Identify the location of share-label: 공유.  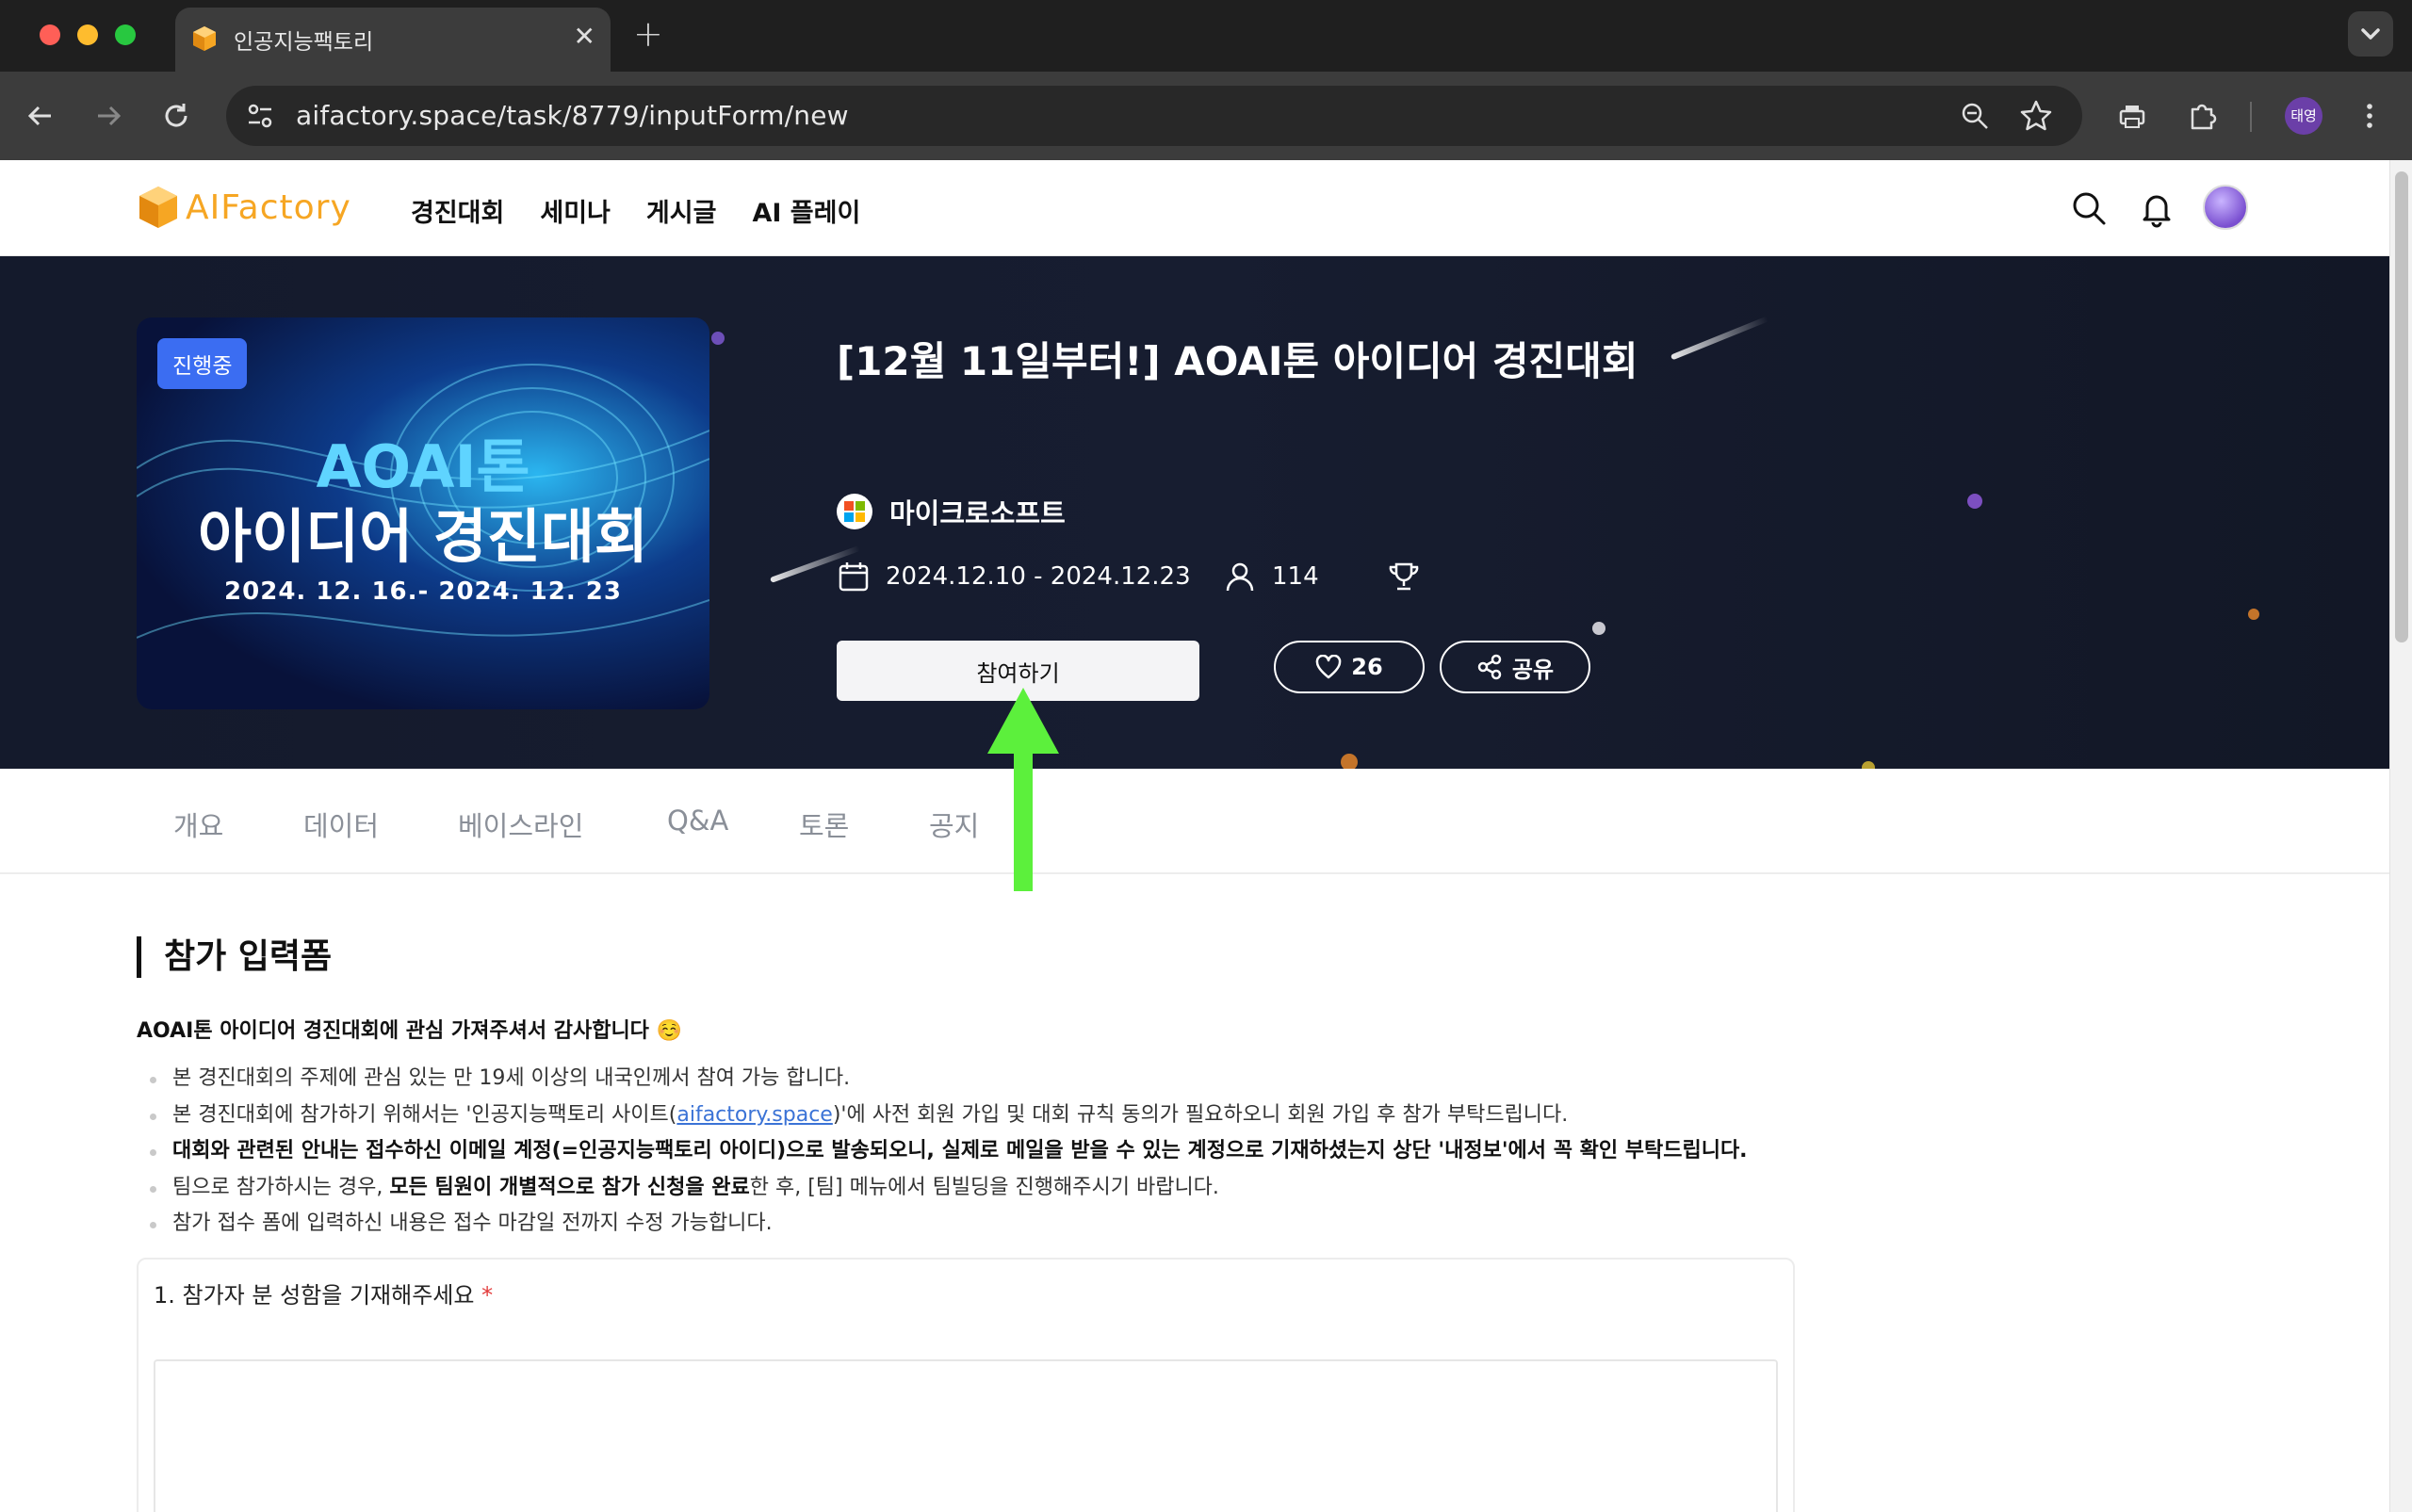
(1533, 669).